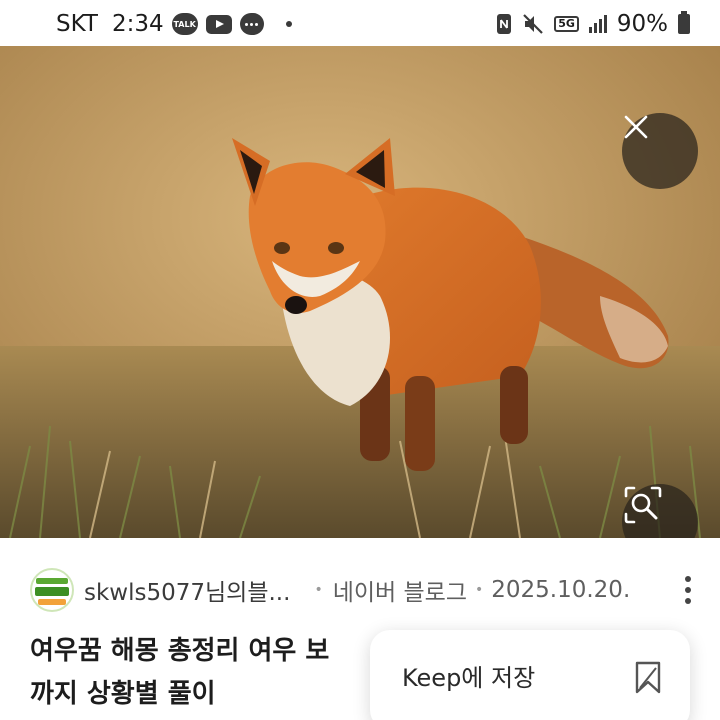 This screenshot has width=720, height=720. Describe the element at coordinates (597, 24) in the screenshot. I see `signal-icon` at that location.